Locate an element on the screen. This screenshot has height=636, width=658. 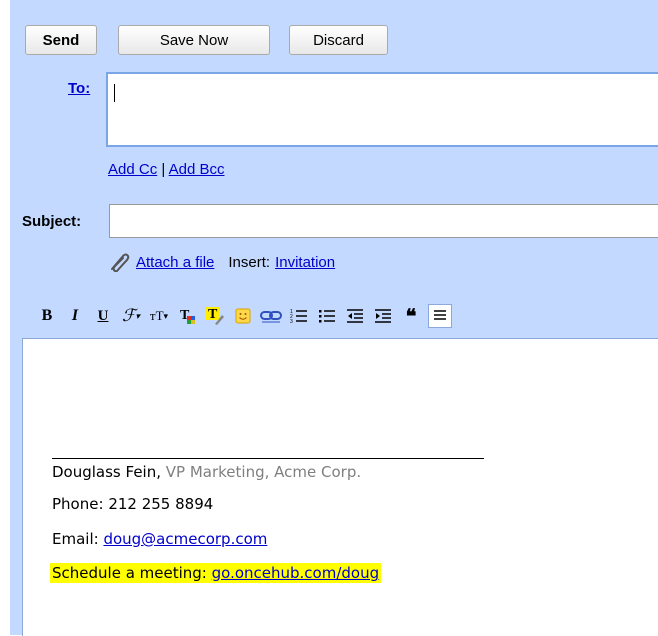
signature-name-line: Douglass Fein, VP Marketing, Acme Corp. is located at coordinates (206, 472).